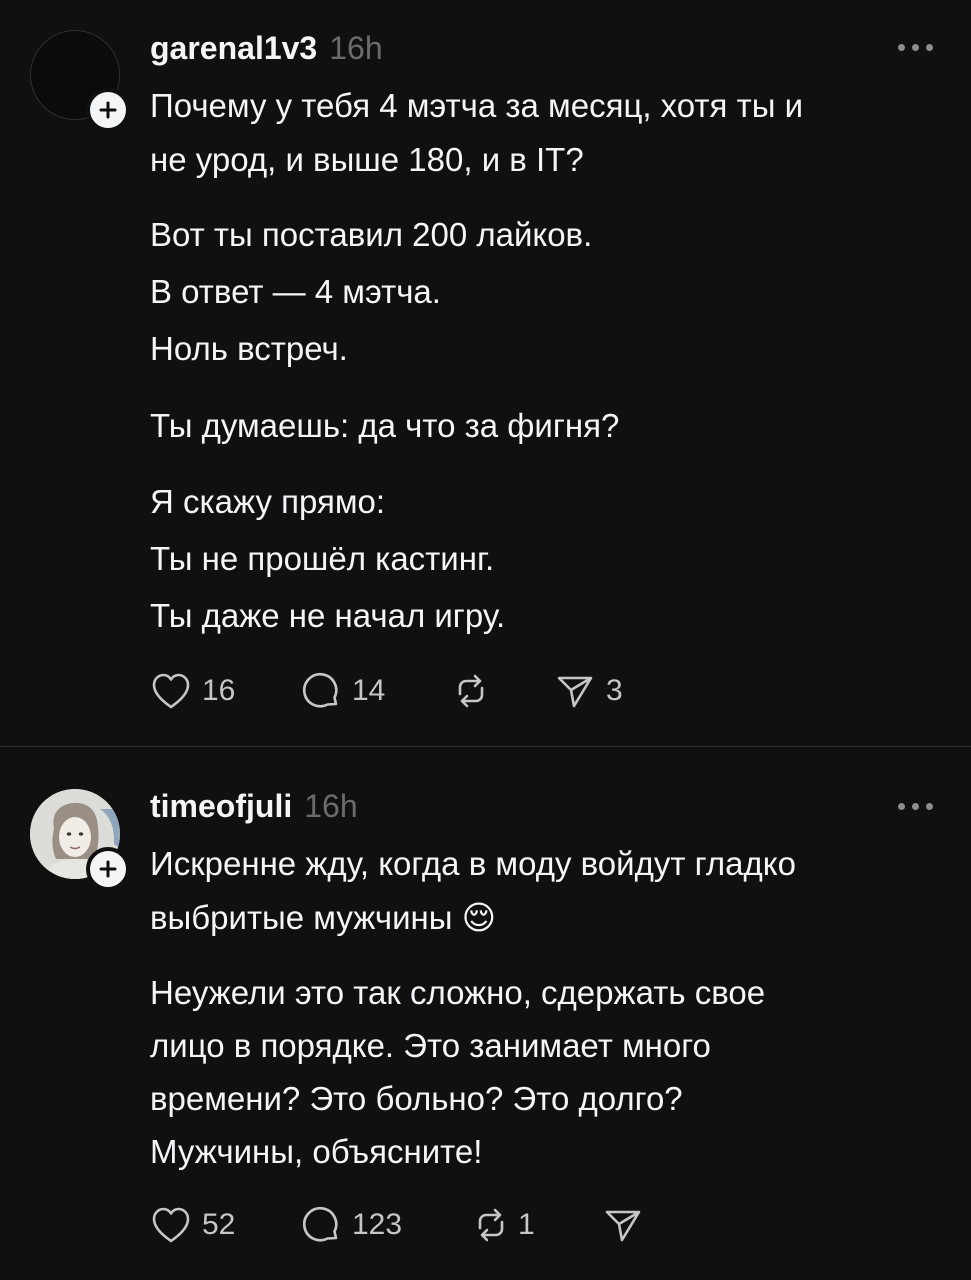  I want to click on post-text-line: Ты думаешь: да что за фигня?, so click(385, 425).